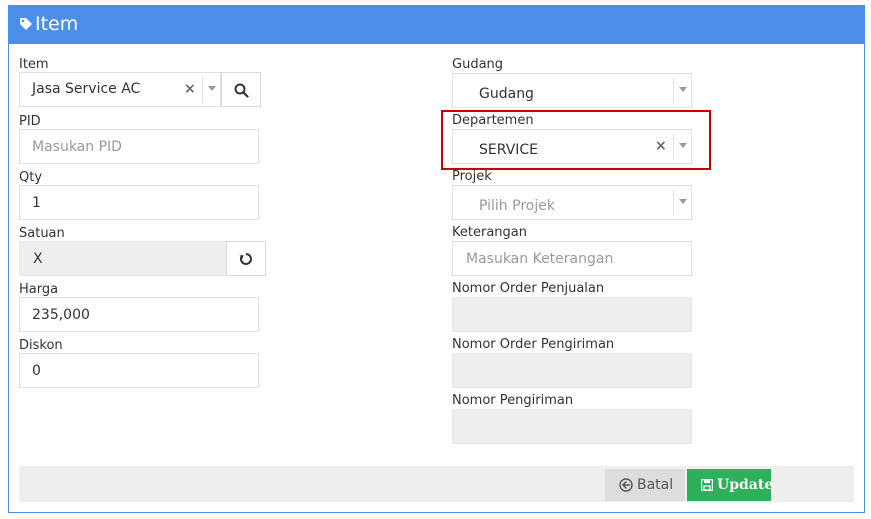  I want to click on item-select: Jasa Service AC ×, so click(120, 89).